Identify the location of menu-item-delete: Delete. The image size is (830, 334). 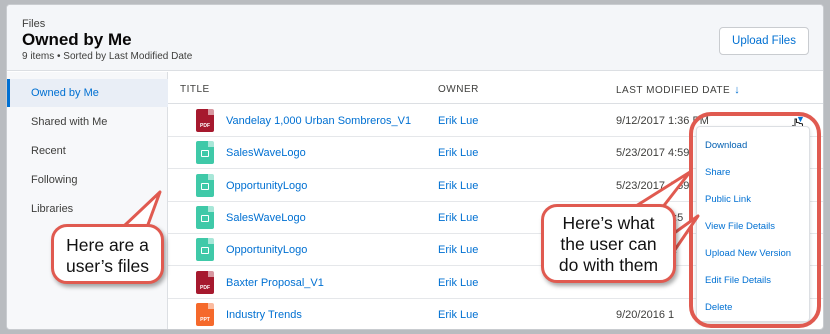
(718, 307).